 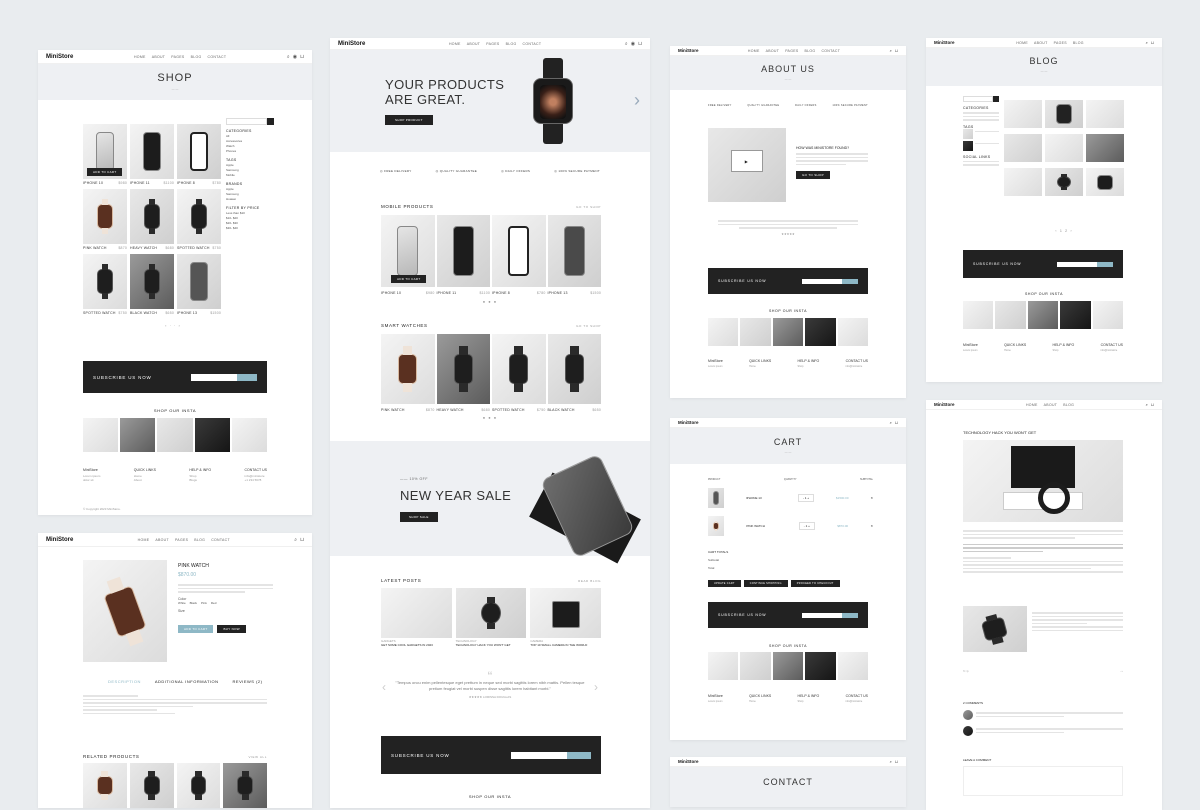 I want to click on update-cart-button: UPDATE CART, so click(x=724, y=583).